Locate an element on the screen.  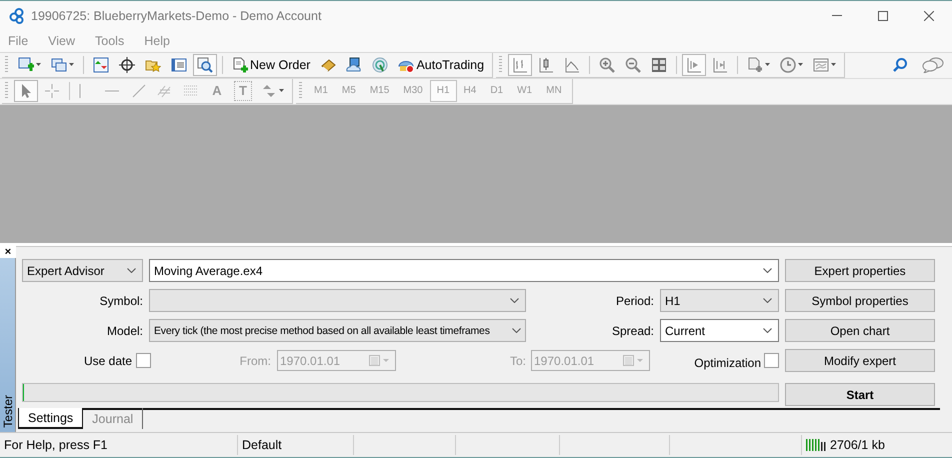
vertical-line-icon is located at coordinates (80, 91).